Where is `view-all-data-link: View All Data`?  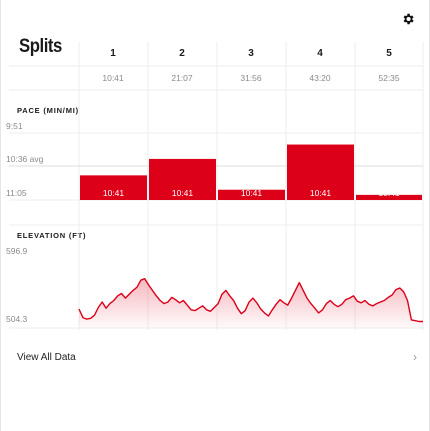
view-all-data-link: View All Data is located at coordinates (46, 357).